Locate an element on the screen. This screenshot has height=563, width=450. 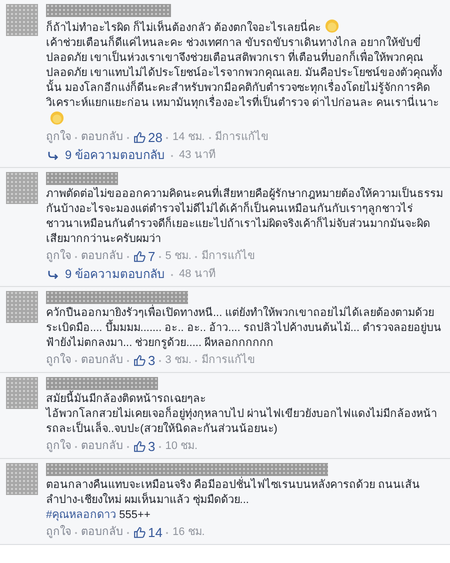
timestamp: 14 ชม. is located at coordinates (188, 137).